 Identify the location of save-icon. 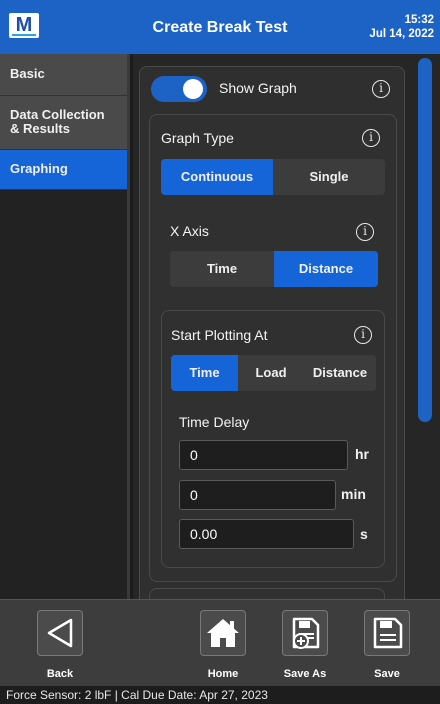
(388, 633).